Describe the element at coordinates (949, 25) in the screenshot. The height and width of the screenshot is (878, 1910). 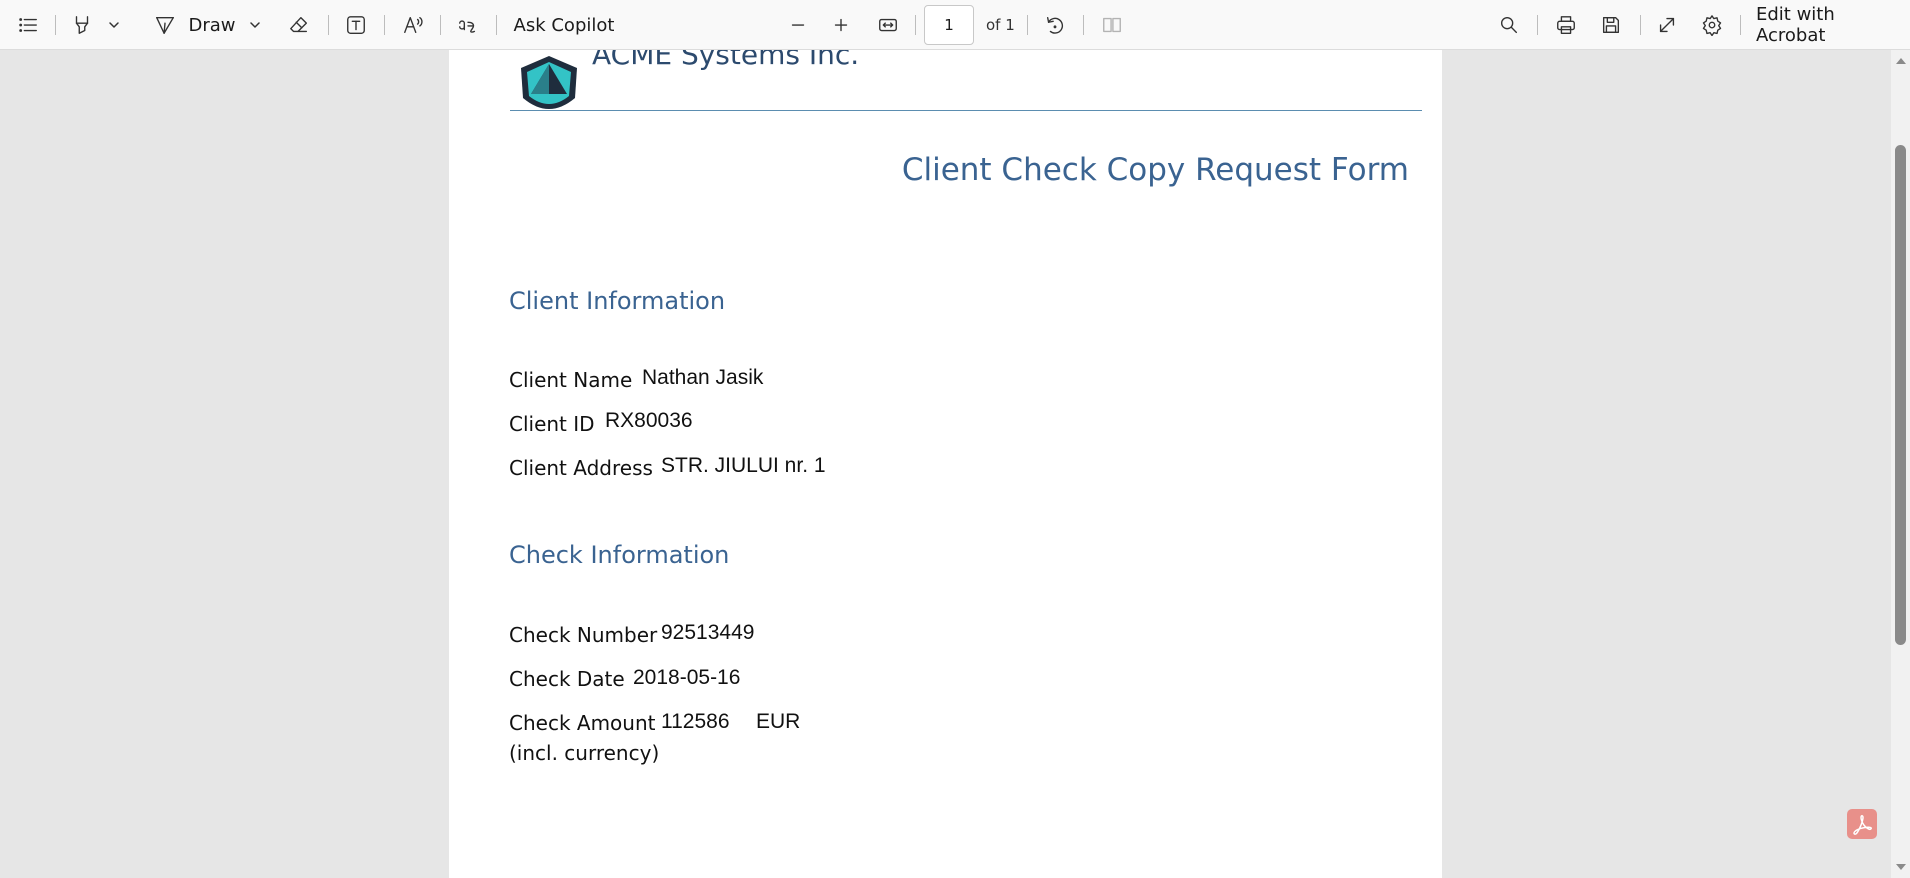
I see `page-number-input` at that location.